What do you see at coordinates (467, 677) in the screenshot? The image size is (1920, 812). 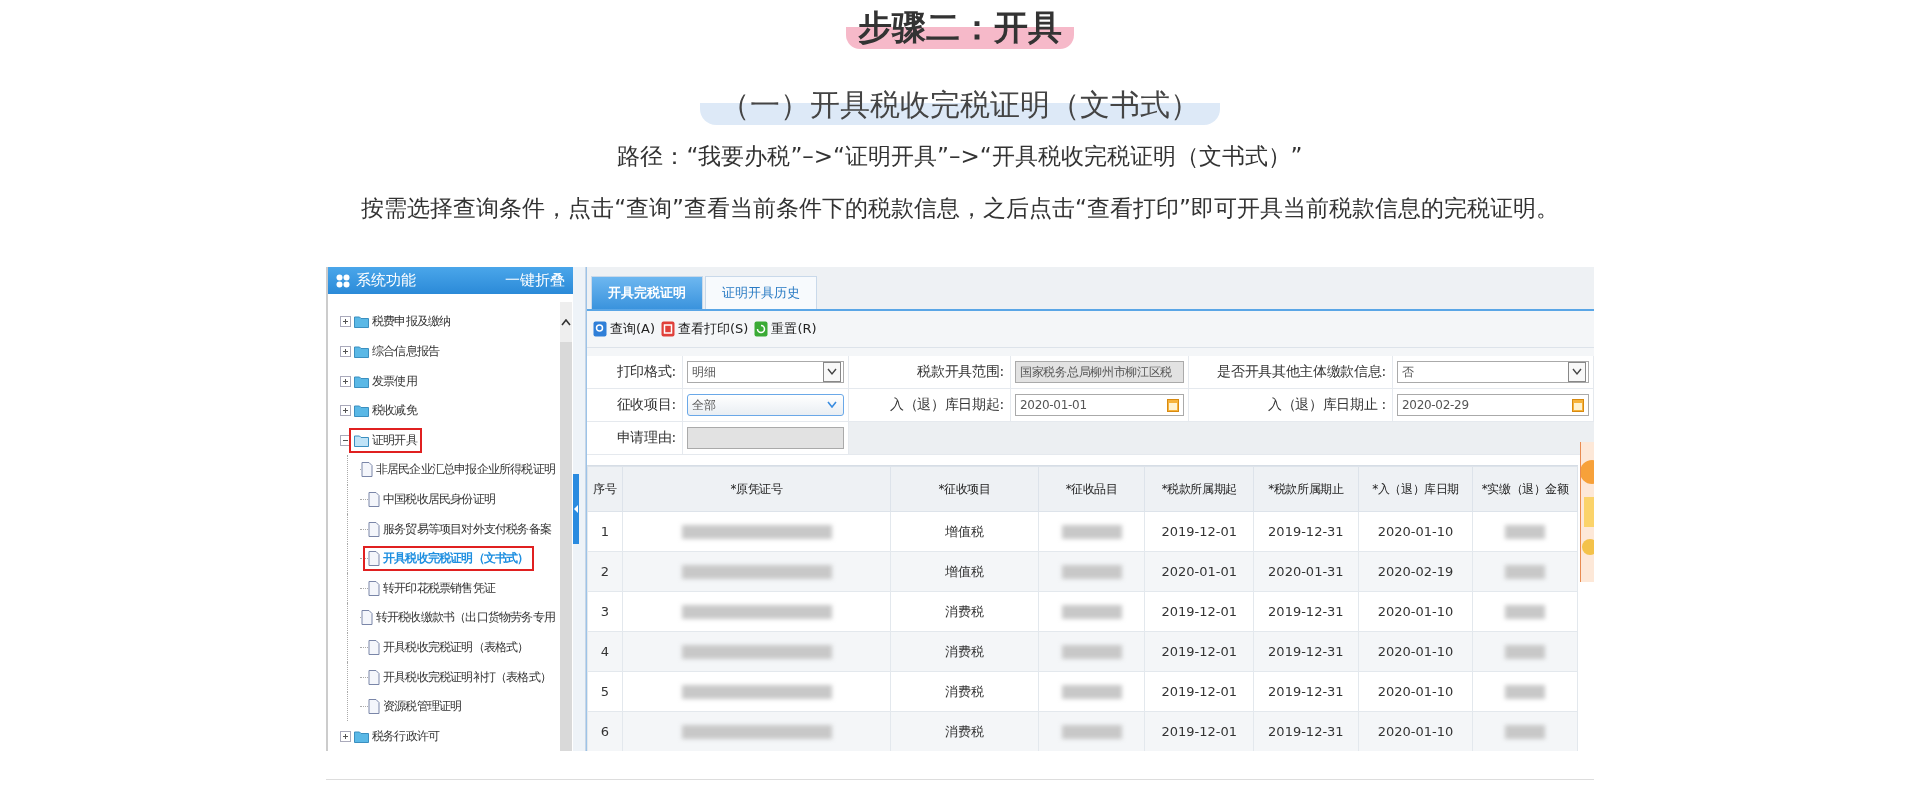 I see `tree-item: 开具税收完税证明补打（表格式）` at bounding box center [467, 677].